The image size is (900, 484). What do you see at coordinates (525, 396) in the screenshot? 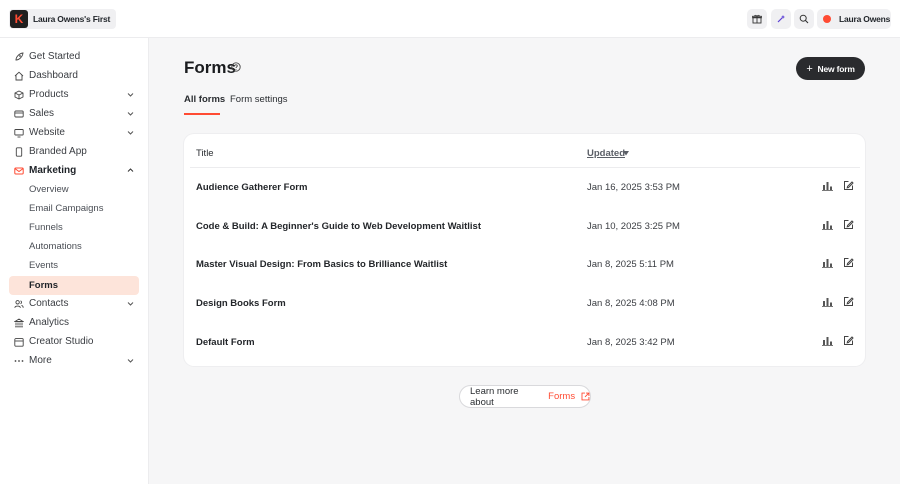
I see `learn-more-button: Learn more about Forms` at bounding box center [525, 396].